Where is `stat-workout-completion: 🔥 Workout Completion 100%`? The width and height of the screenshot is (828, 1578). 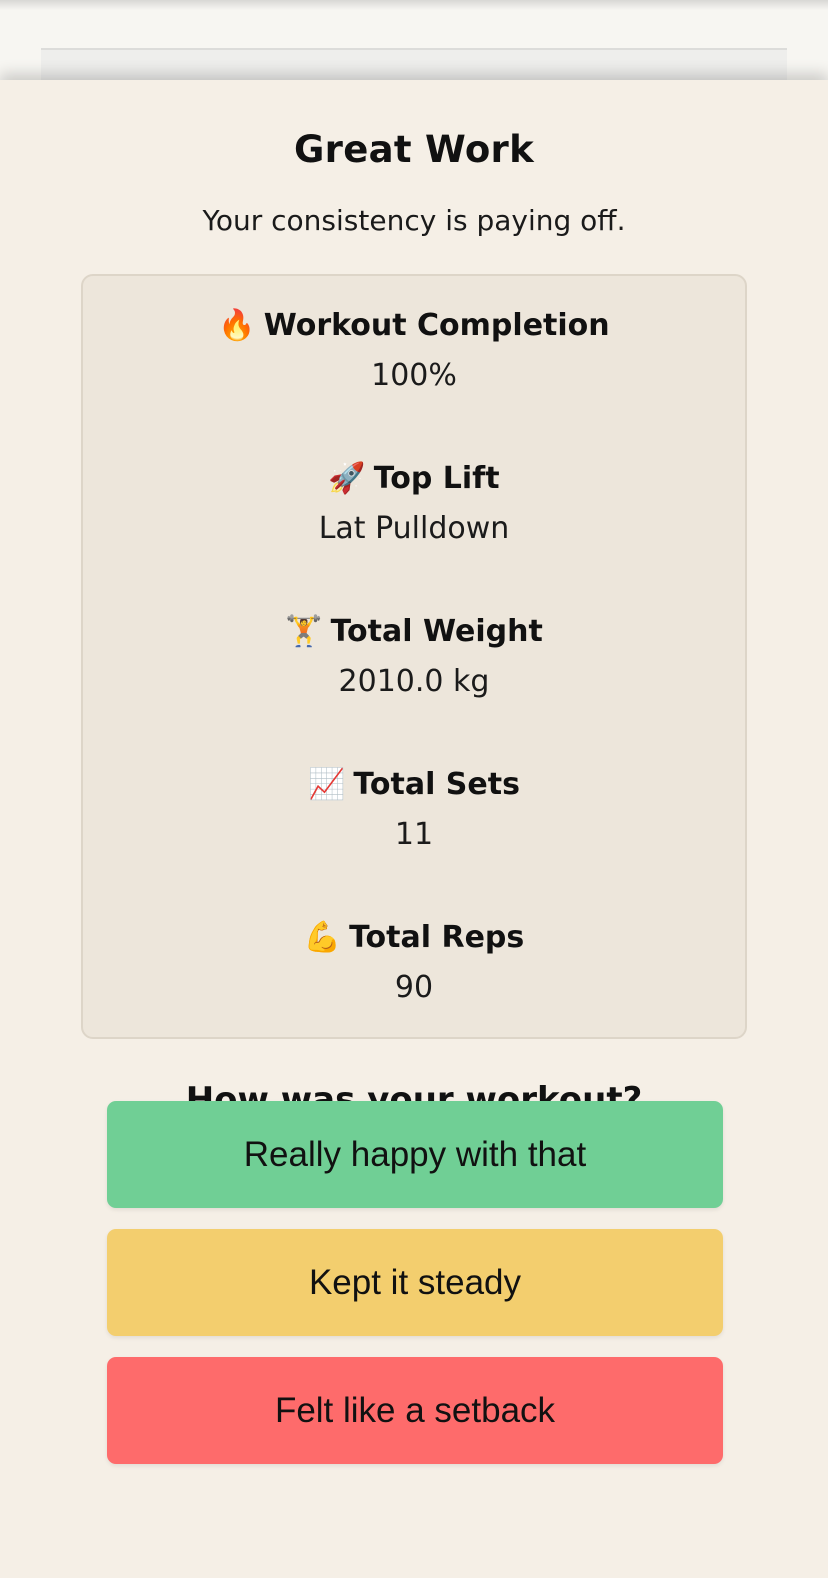 stat-workout-completion: 🔥 Workout Completion 100% is located at coordinates (414, 351).